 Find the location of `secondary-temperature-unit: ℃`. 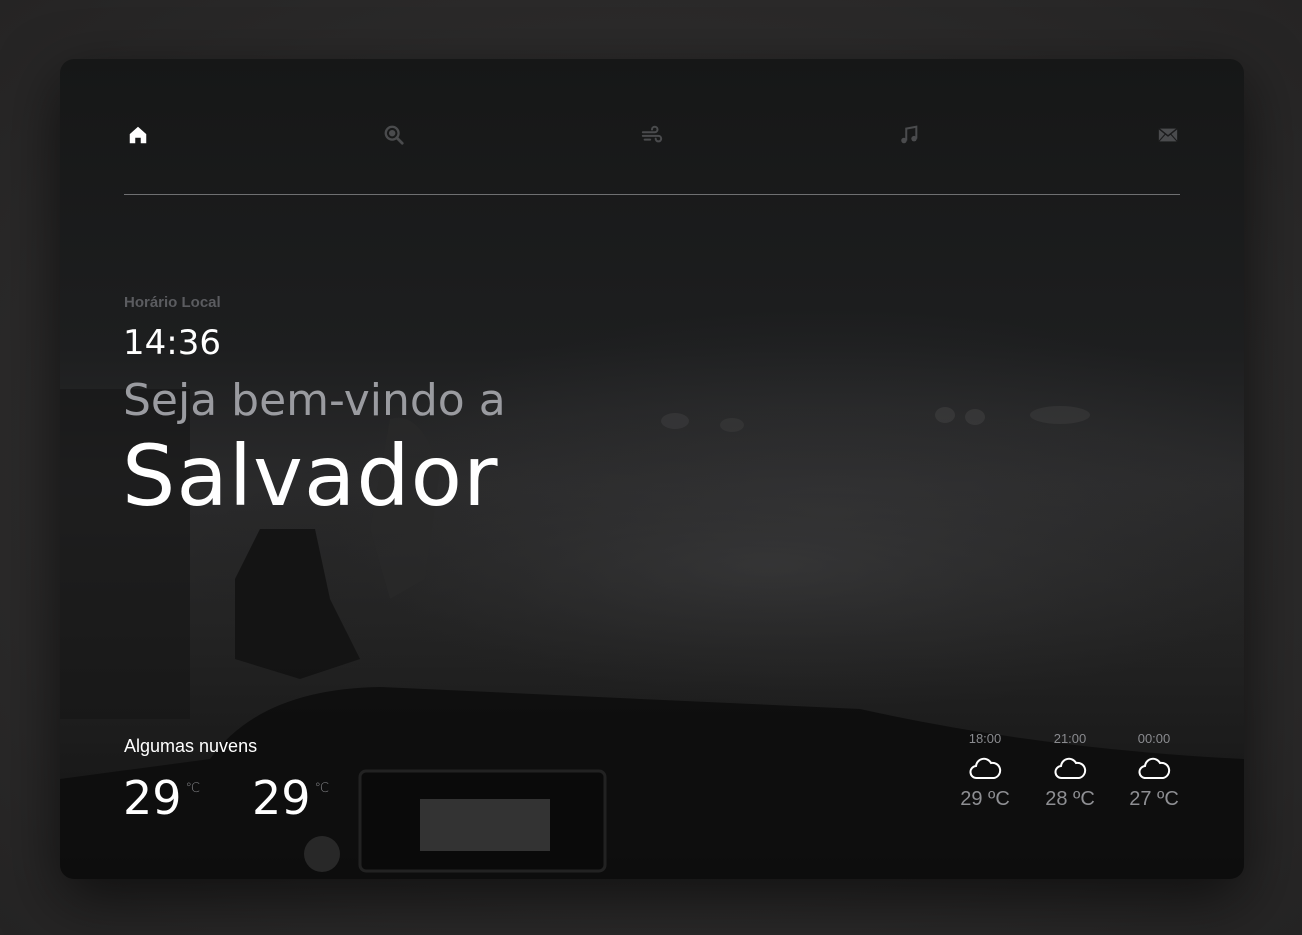

secondary-temperature-unit: ℃ is located at coordinates (322, 788).